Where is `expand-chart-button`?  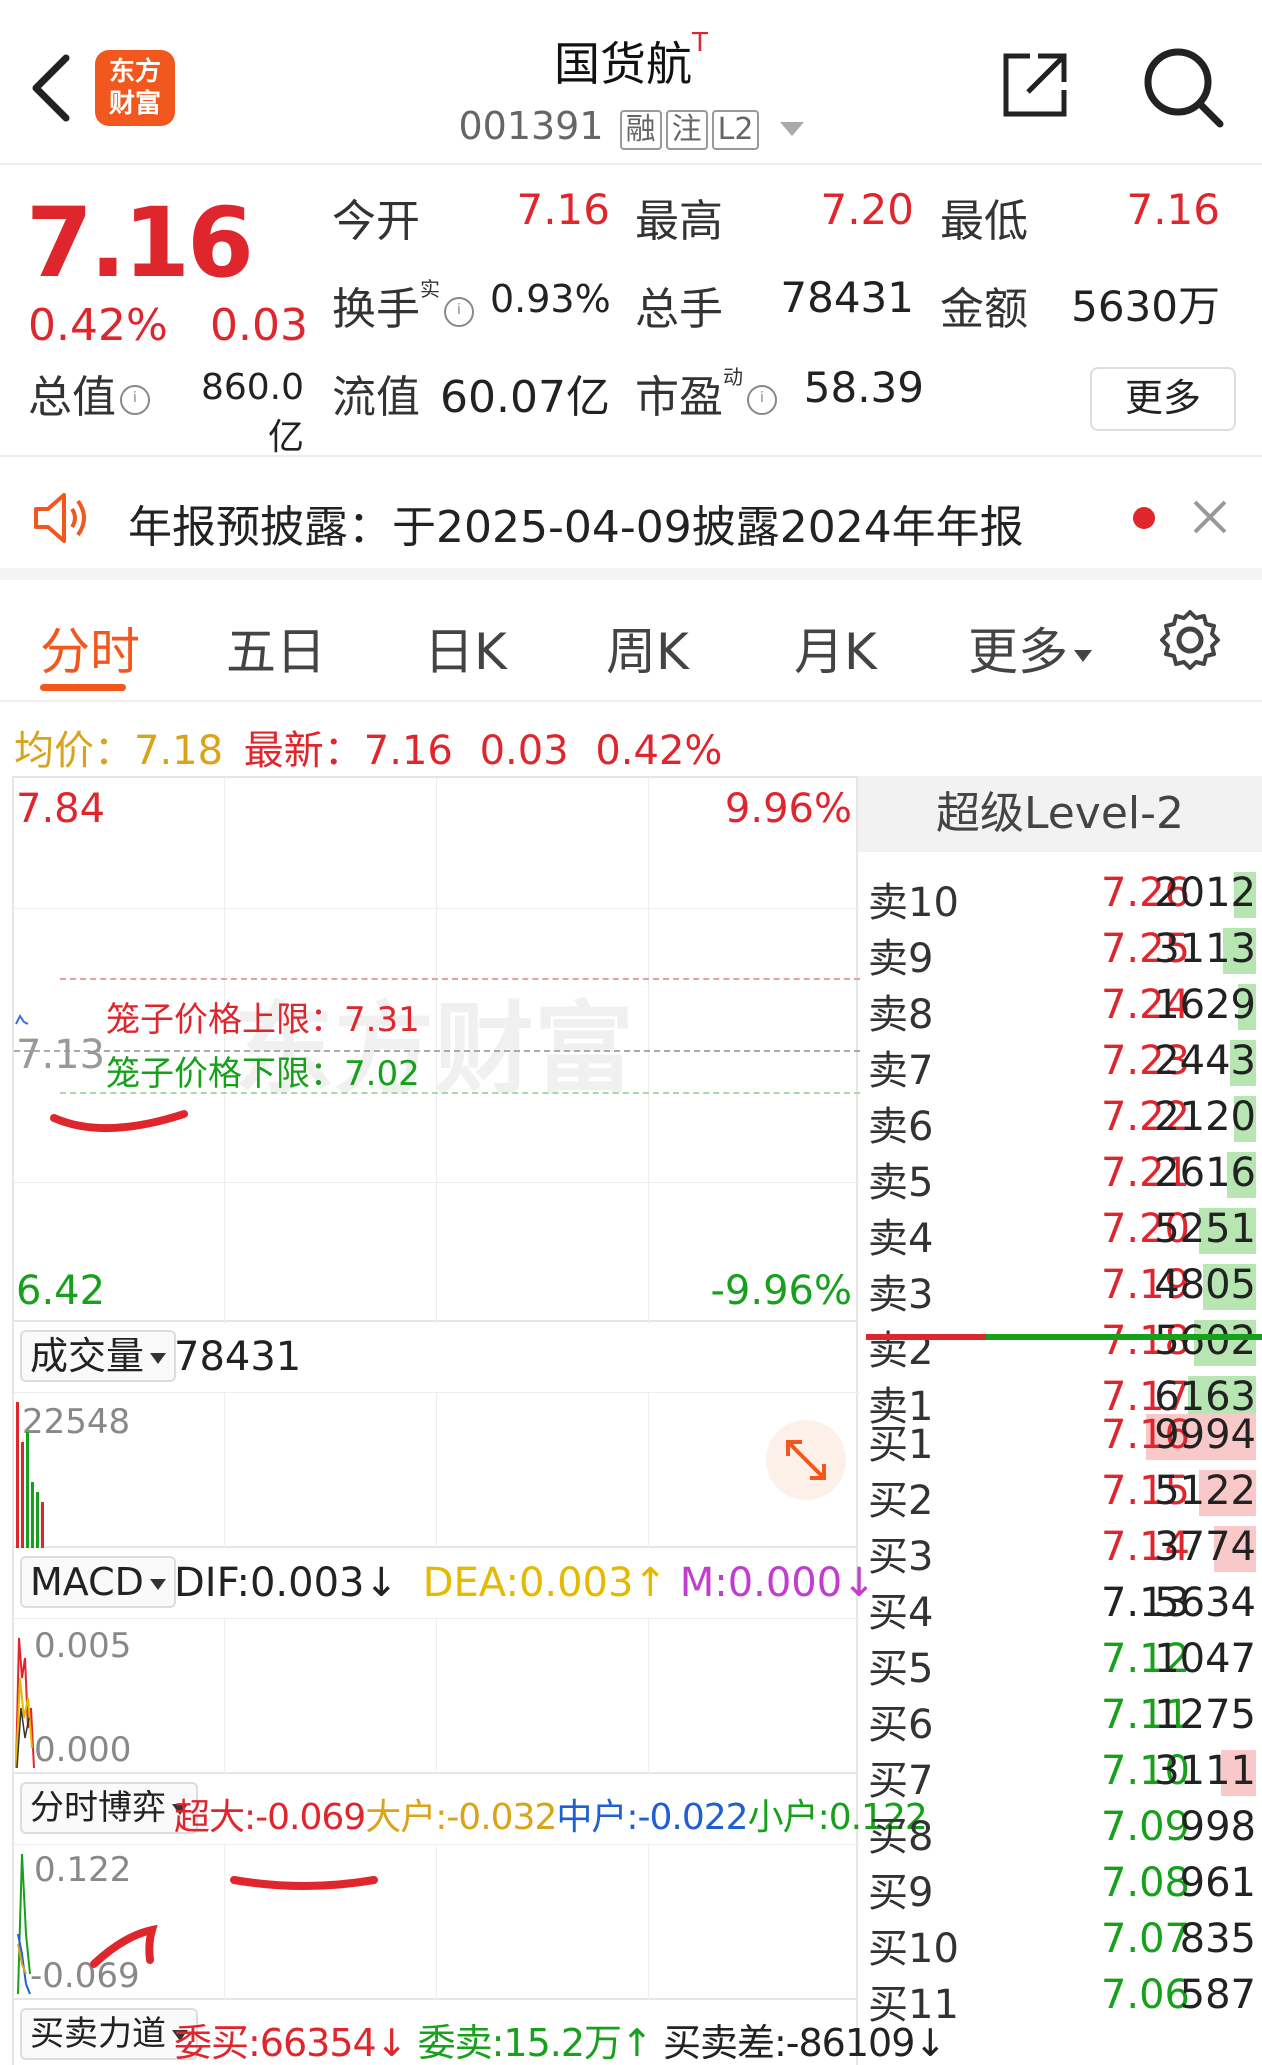 expand-chart-button is located at coordinates (806, 1460).